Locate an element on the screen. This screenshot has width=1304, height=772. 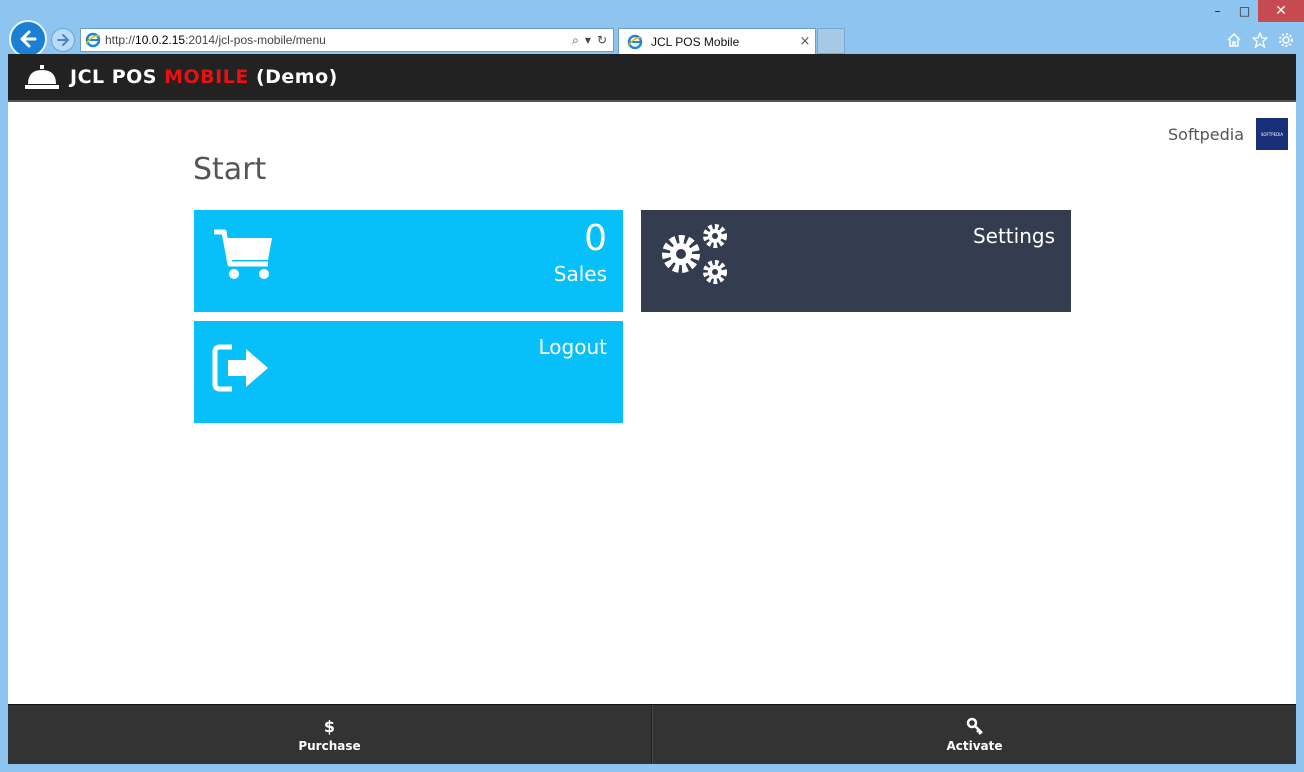
new-tab-button is located at coordinates (831, 41).